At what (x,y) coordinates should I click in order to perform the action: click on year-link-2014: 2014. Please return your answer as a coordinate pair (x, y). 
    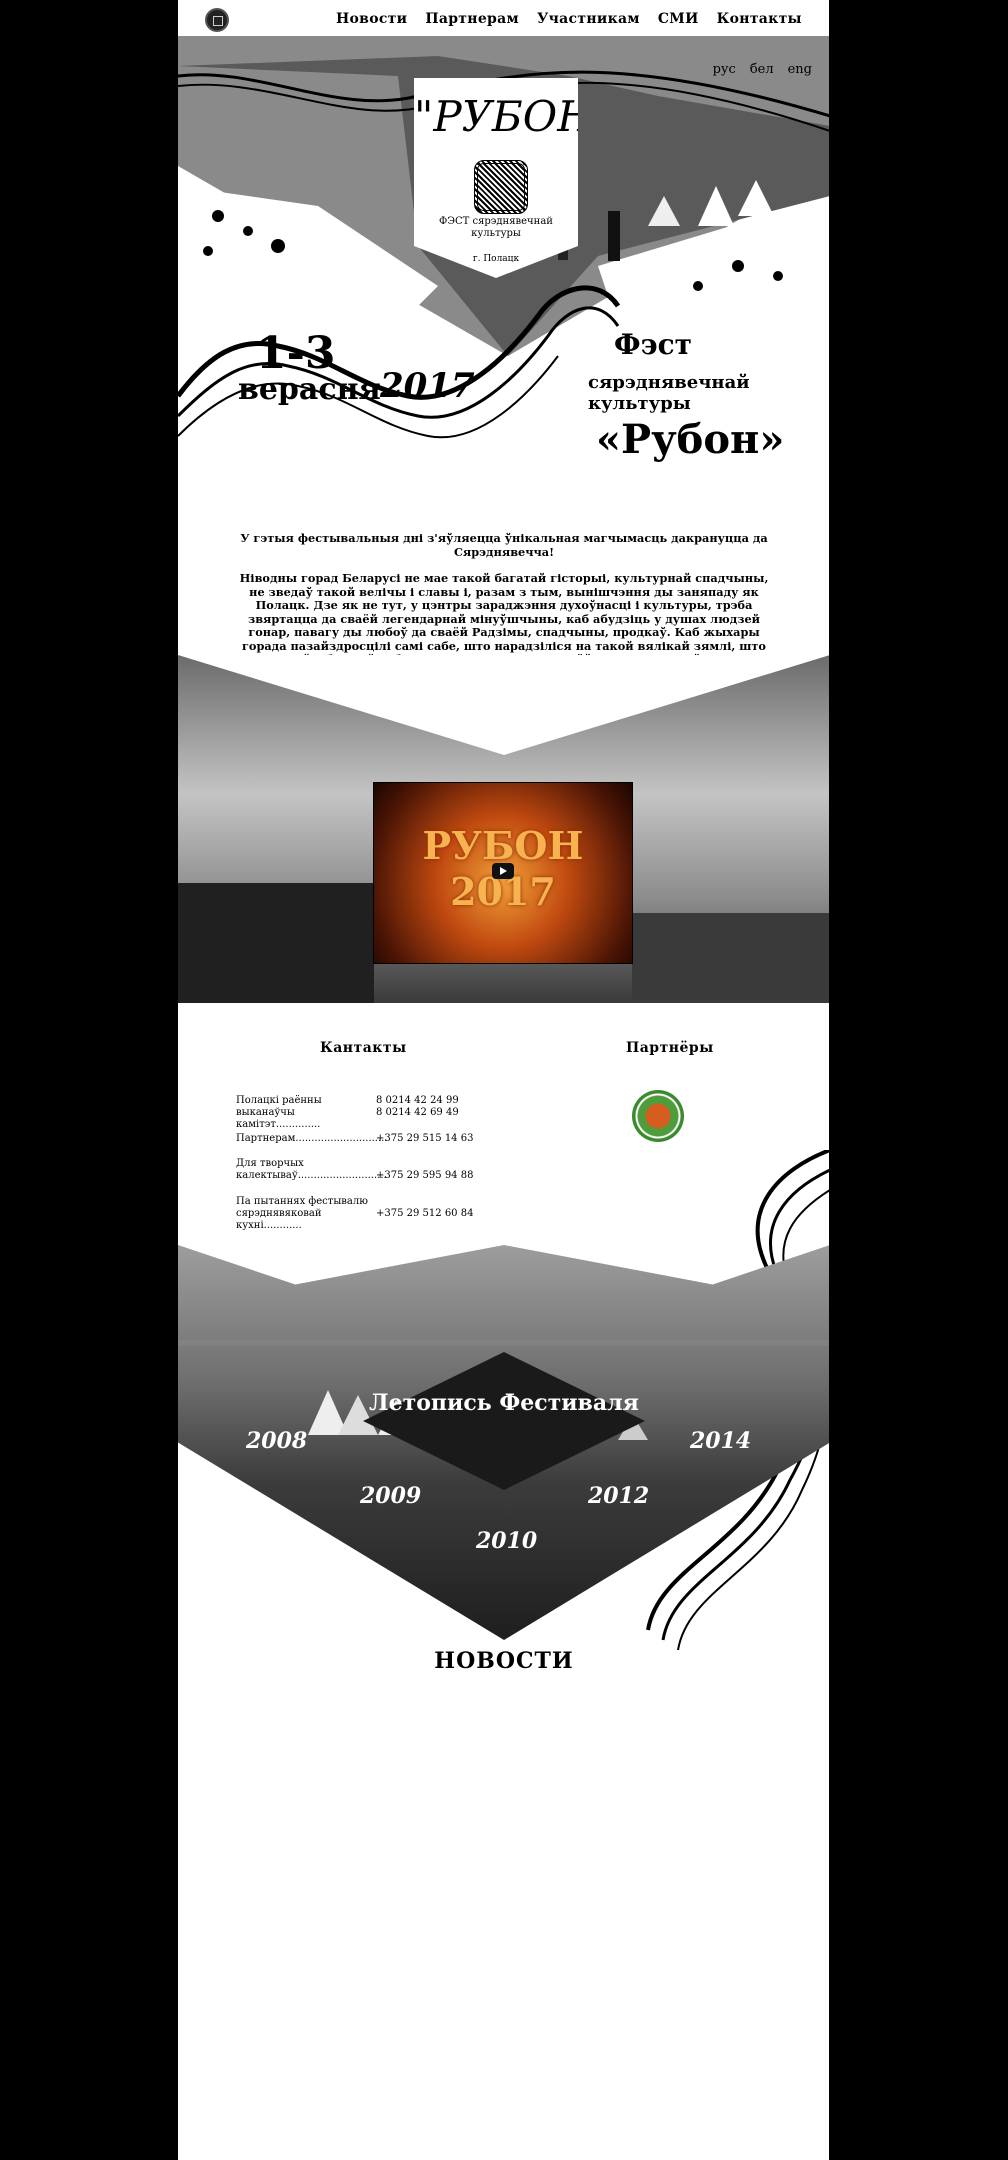
    Looking at the image, I should click on (720, 1441).